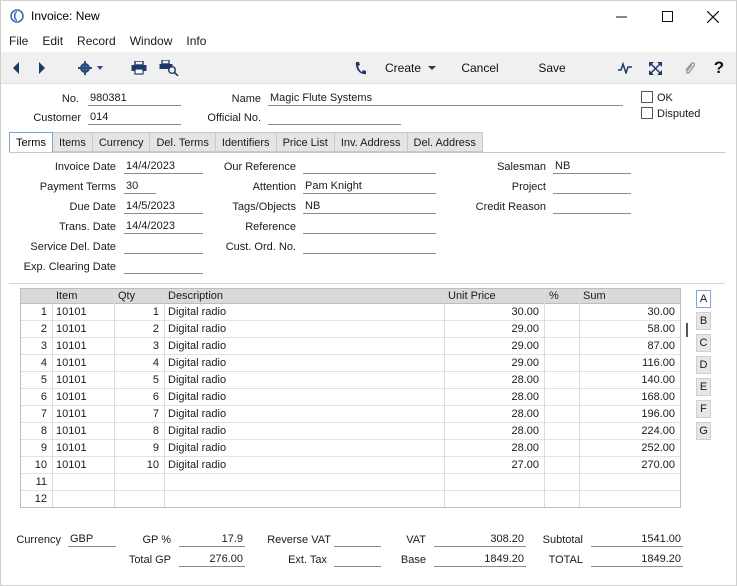 The height and width of the screenshot is (586, 737). Describe the element at coordinates (90, 68) in the screenshot. I see `operations-menu-button` at that location.